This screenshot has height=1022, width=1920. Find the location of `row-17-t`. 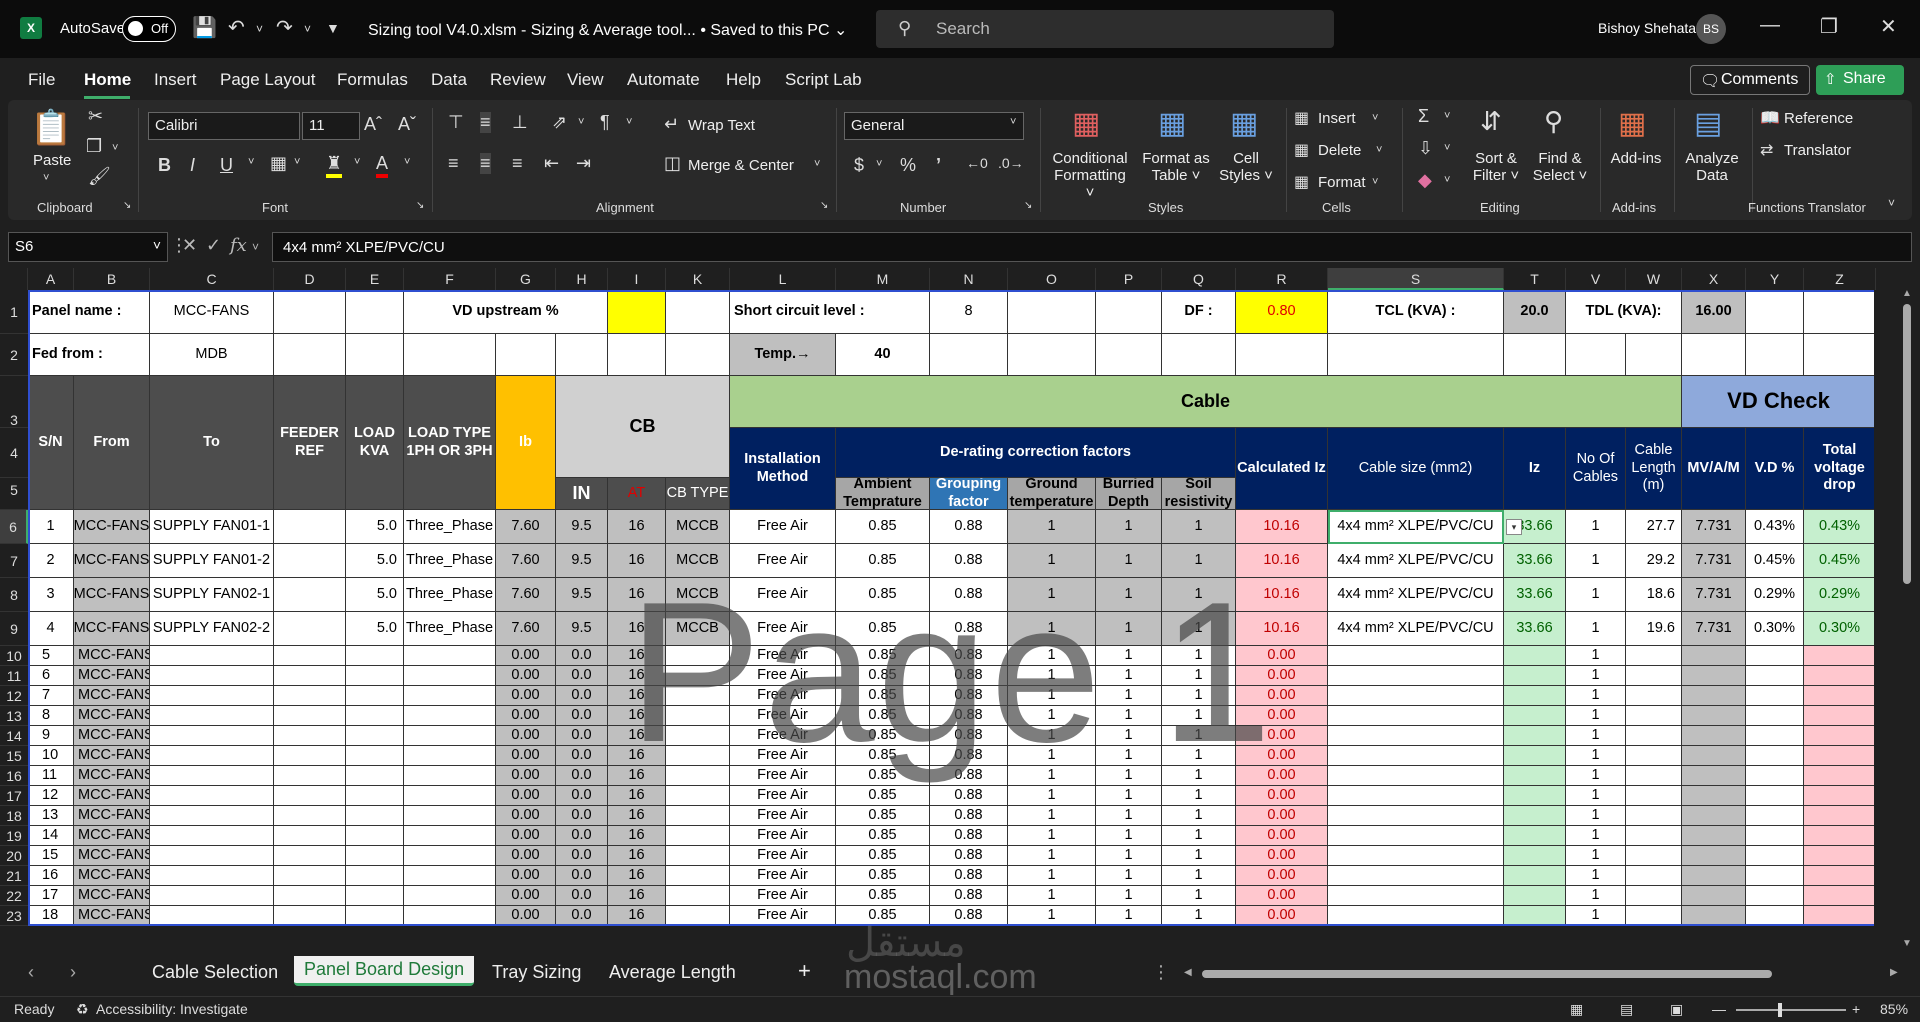

row-17-t is located at coordinates (1535, 896).